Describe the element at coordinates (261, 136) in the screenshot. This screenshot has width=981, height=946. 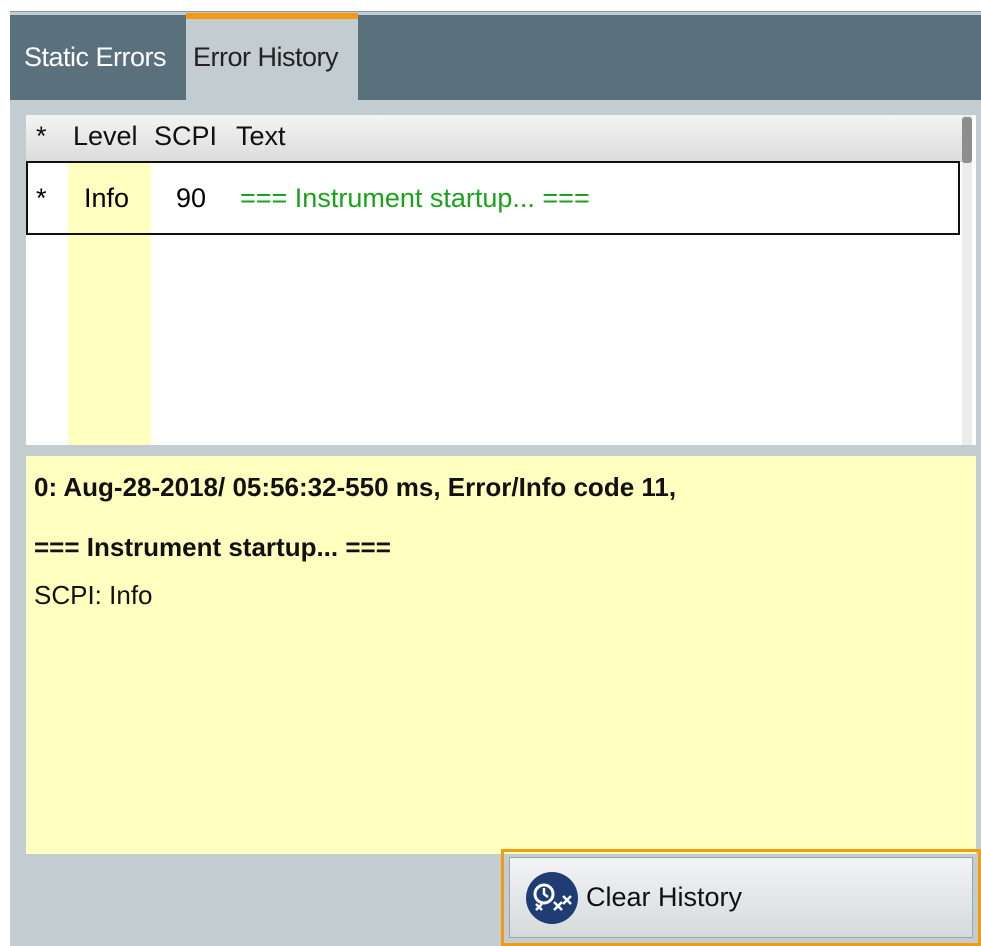
I see `column-header-text: Text` at that location.